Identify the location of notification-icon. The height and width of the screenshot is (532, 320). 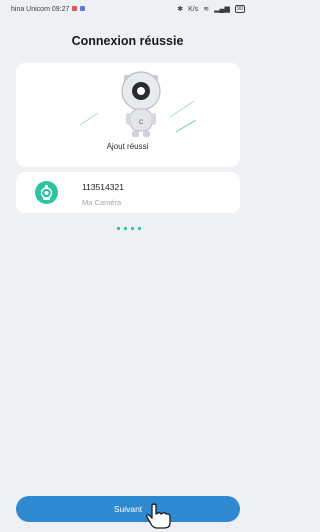
(75, 8).